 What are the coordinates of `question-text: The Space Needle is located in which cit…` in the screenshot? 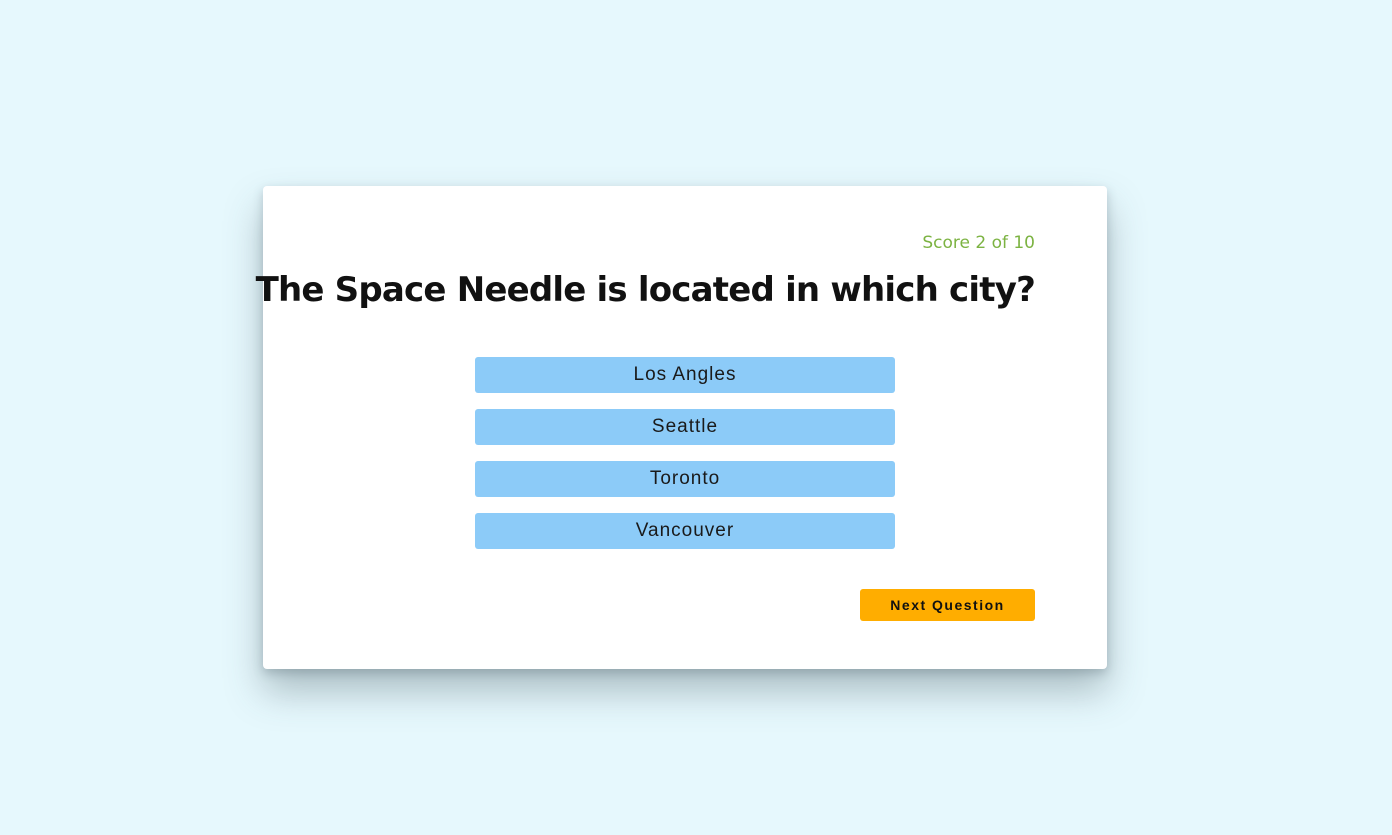 It's located at (645, 290).